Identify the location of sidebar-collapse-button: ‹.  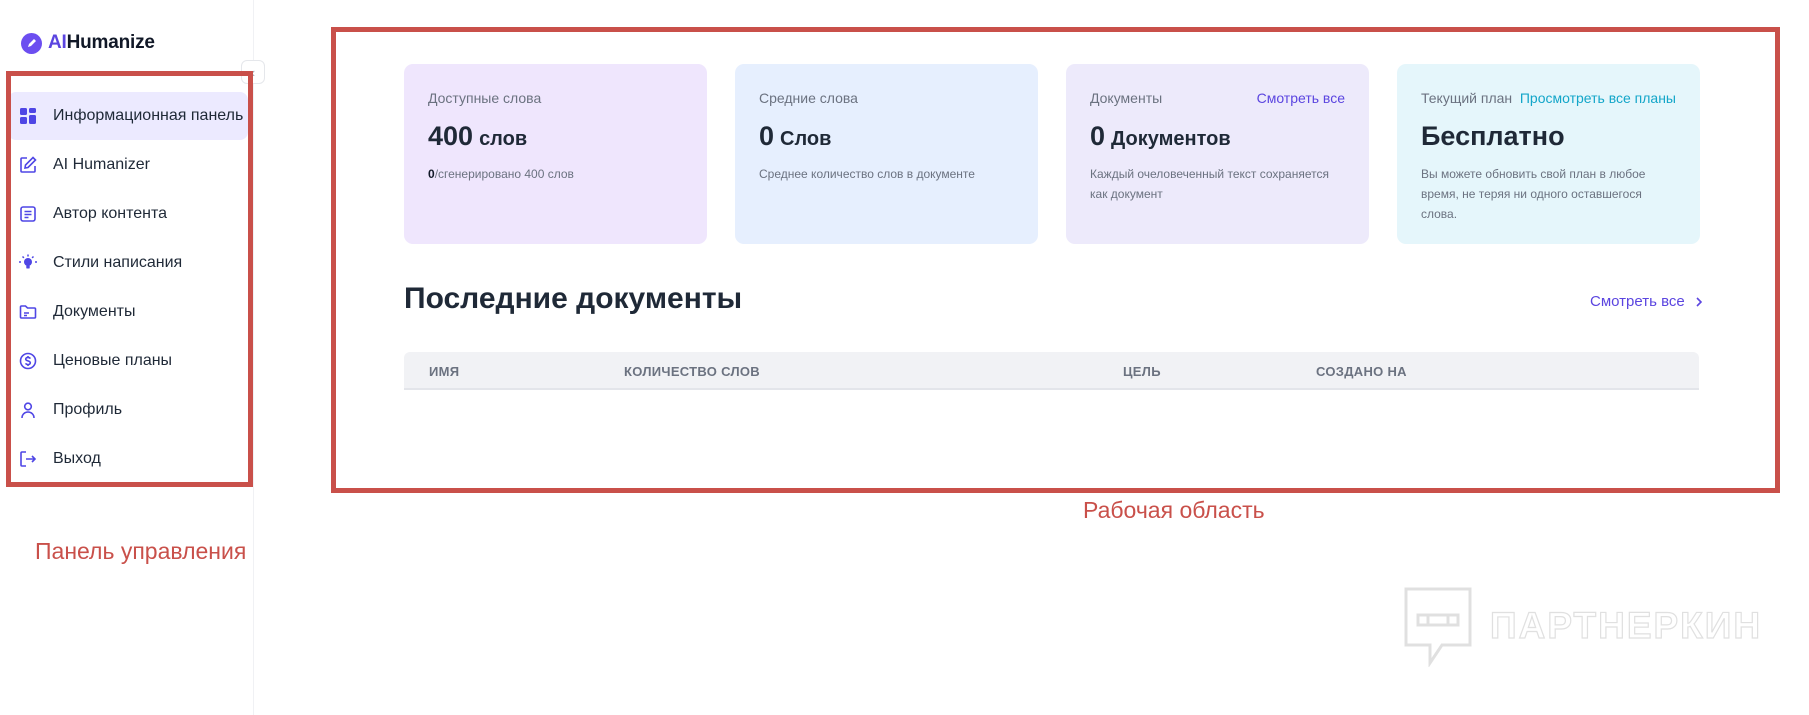
(253, 72).